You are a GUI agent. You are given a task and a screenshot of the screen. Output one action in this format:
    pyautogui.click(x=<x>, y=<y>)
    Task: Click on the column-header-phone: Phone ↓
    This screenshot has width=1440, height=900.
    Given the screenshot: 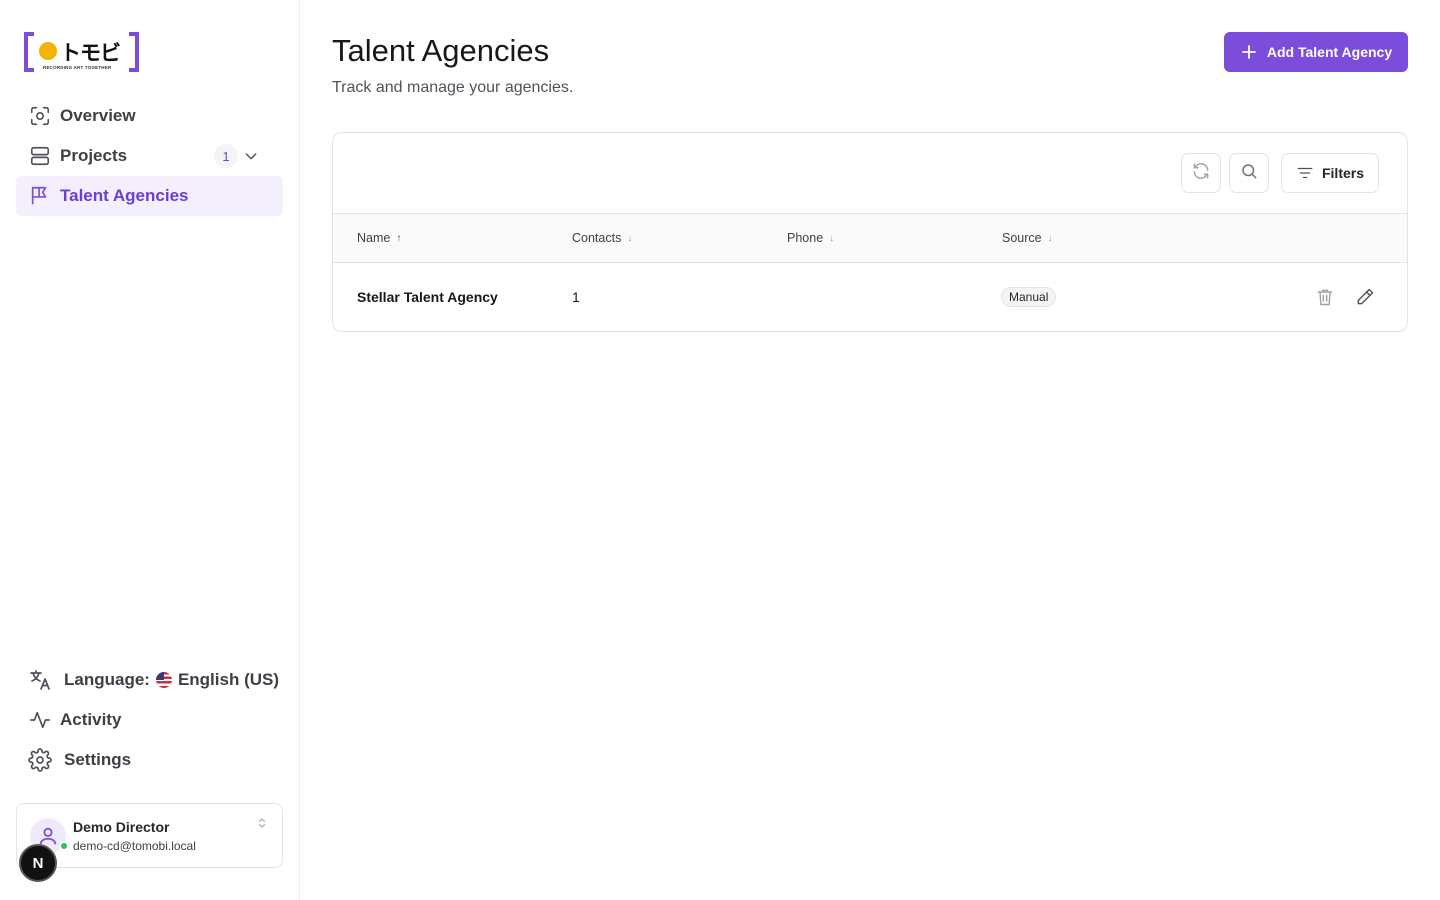 What is the action you would take?
    pyautogui.click(x=810, y=238)
    